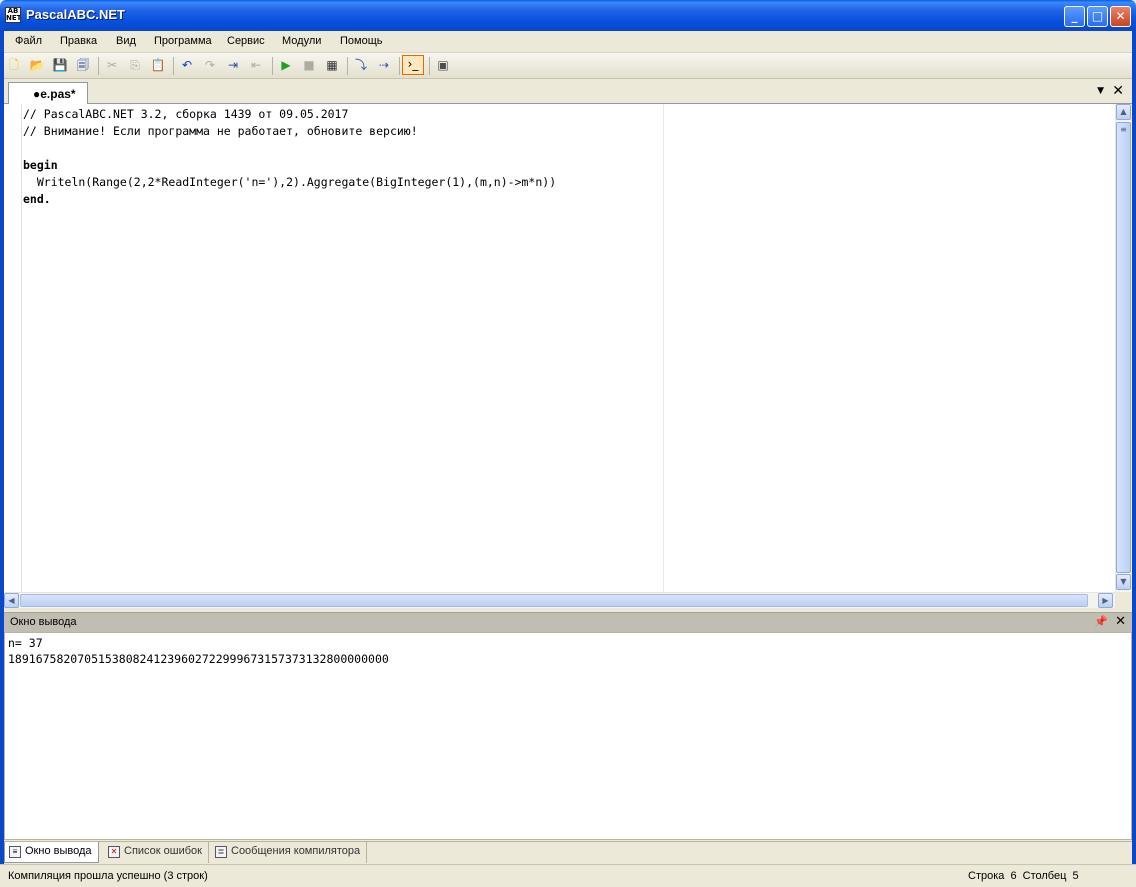 This screenshot has width=1136, height=887. What do you see at coordinates (1044, 876) in the screenshot?
I see `column-label: Столбец` at bounding box center [1044, 876].